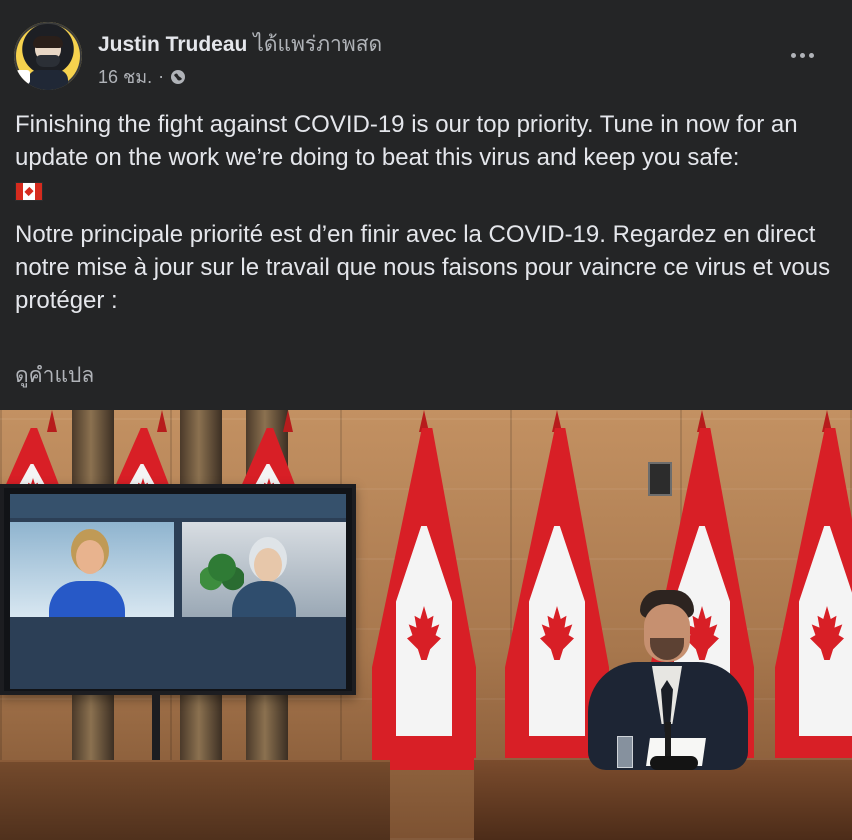  What do you see at coordinates (125, 76) in the screenshot?
I see `post-time: 16 ชม.` at bounding box center [125, 76].